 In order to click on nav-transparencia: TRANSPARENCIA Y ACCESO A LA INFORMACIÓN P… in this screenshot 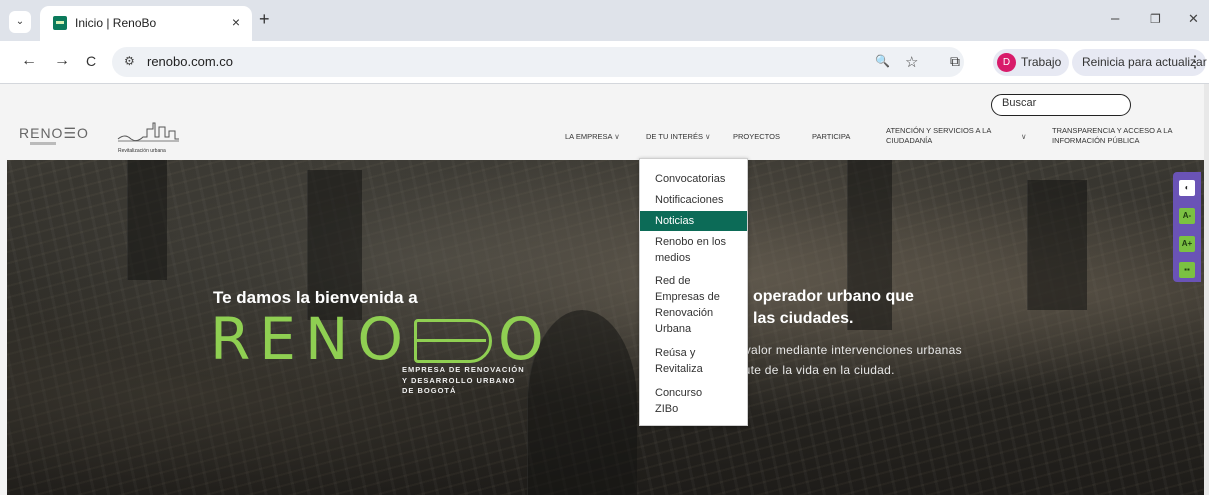, I will do `click(1112, 136)`.